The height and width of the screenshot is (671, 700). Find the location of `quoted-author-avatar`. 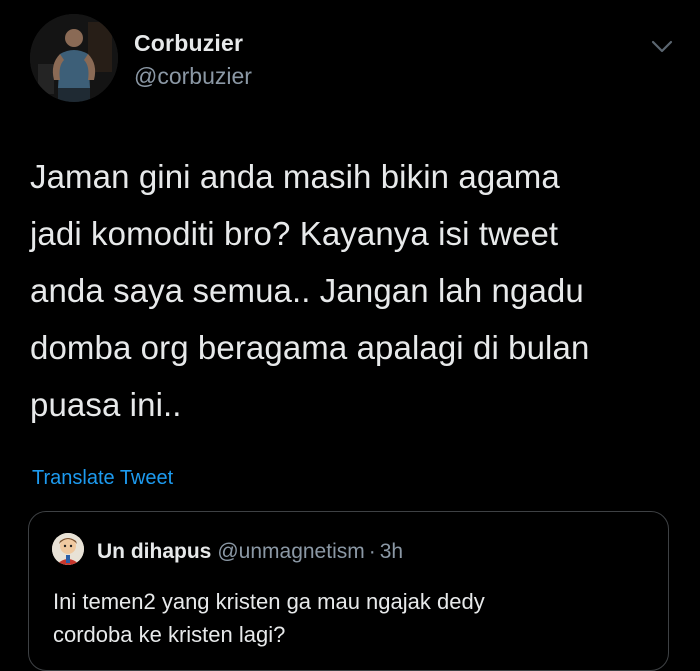

quoted-author-avatar is located at coordinates (68, 549).